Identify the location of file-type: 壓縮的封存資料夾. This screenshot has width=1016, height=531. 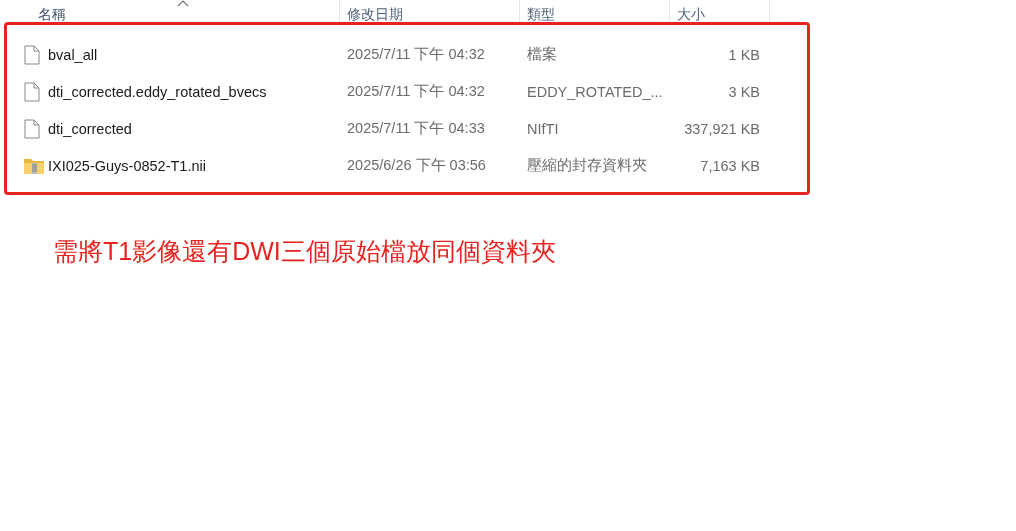
(587, 165).